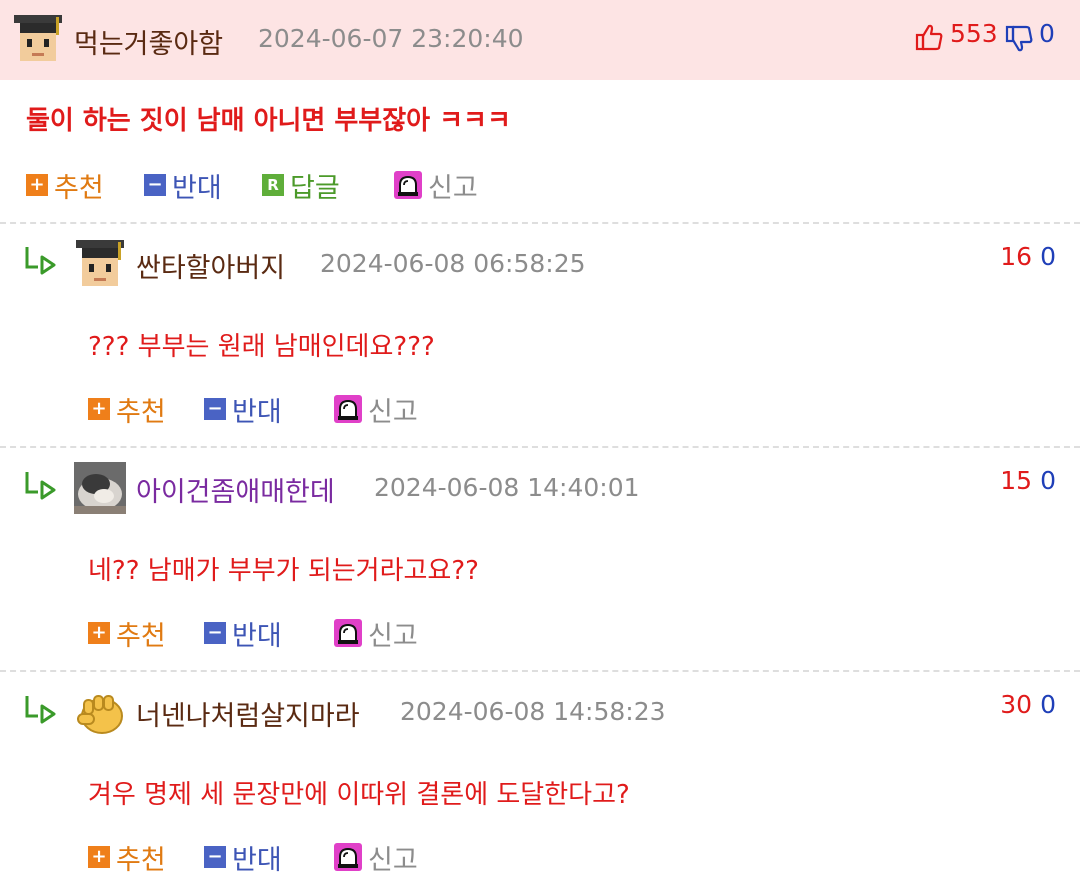 This screenshot has width=1080, height=891. Describe the element at coordinates (391, 38) in the screenshot. I see `main-comment-date: 2024-06-07 23:20:40` at that location.